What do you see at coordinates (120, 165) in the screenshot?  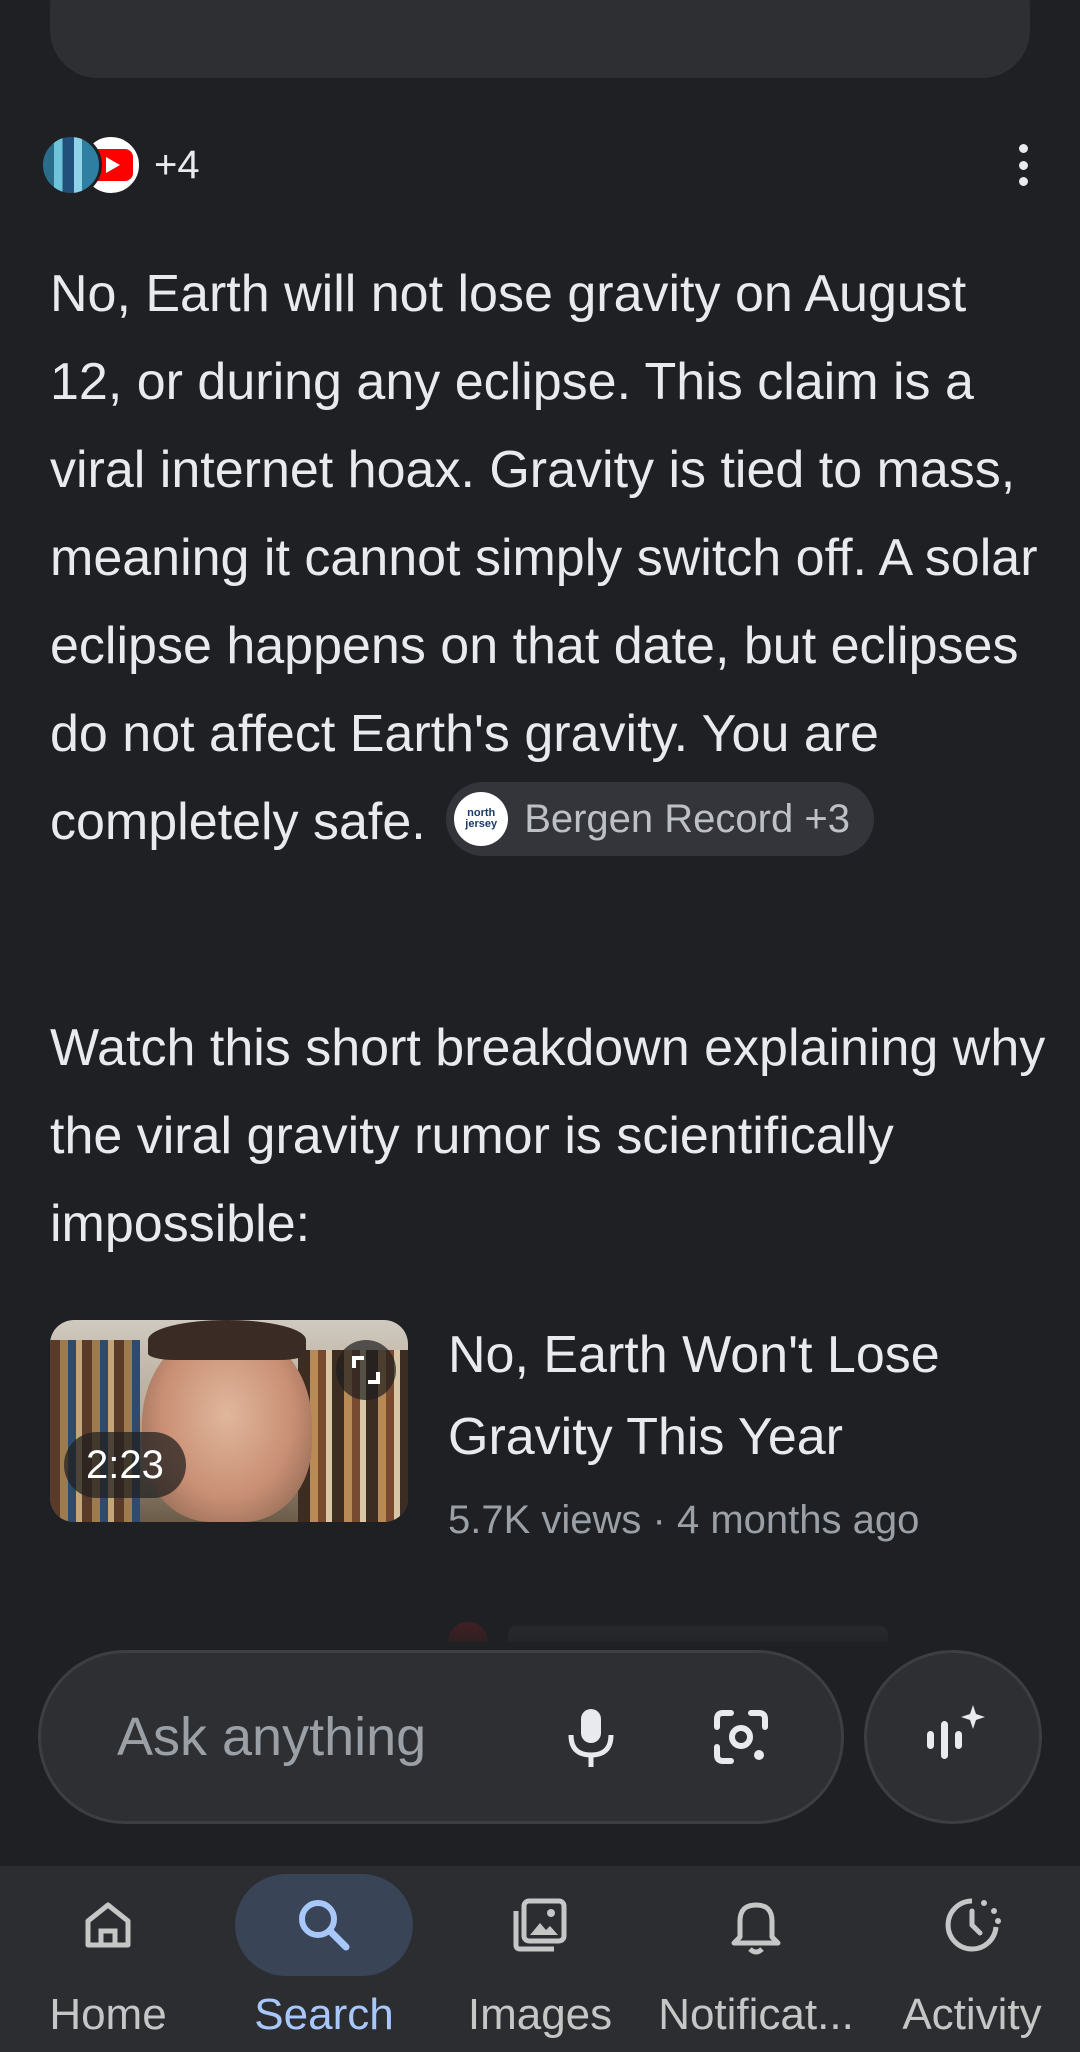 I see `sources-row: +4` at bounding box center [120, 165].